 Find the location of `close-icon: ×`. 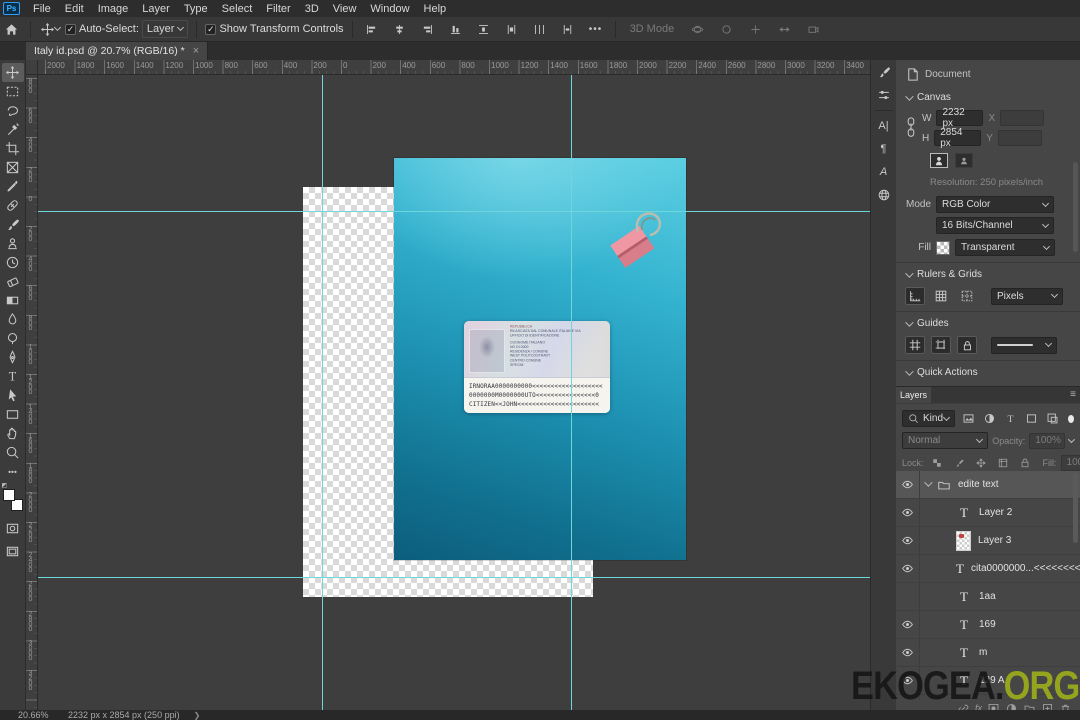

close-icon: × is located at coordinates (196, 51).